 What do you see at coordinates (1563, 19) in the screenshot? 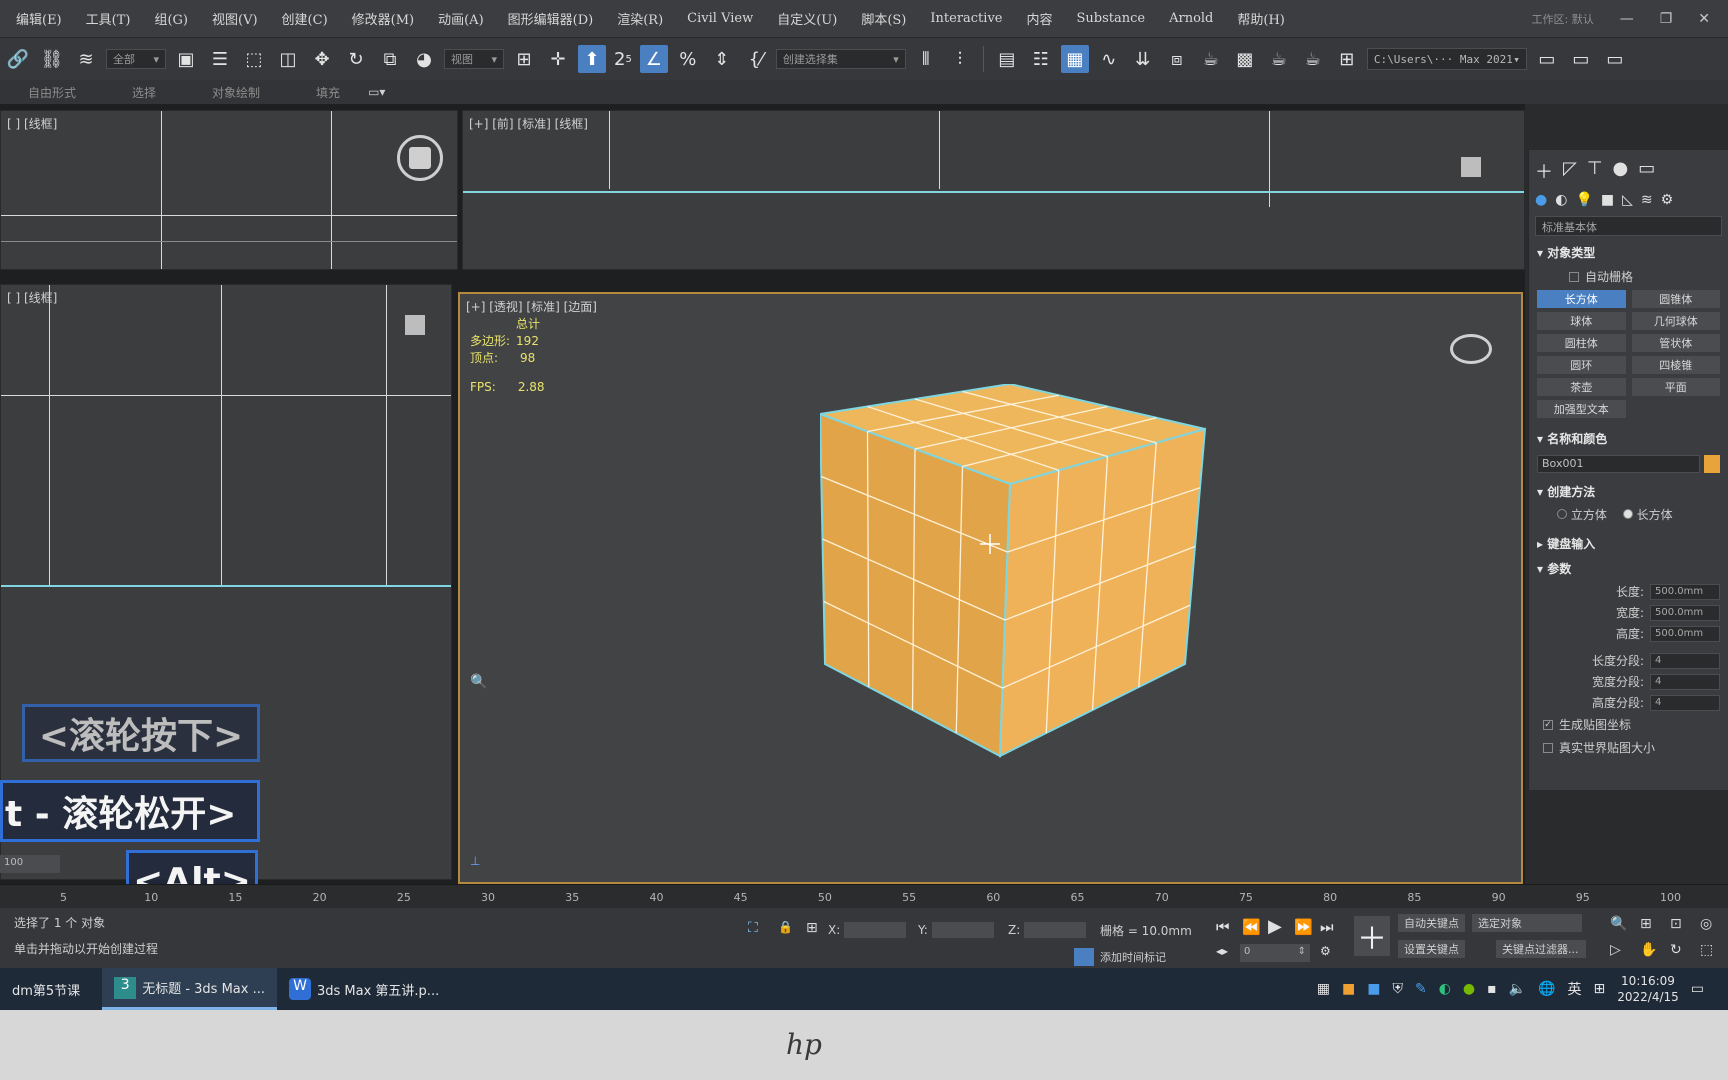
I see `workspace-label: 工作区: 默认` at bounding box center [1563, 19].